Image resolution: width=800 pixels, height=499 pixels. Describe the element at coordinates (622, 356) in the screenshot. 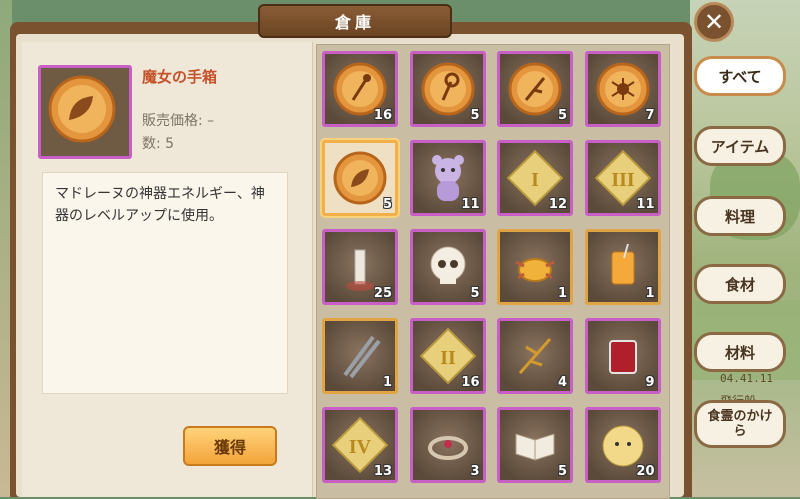

I see `inventory-slot: 9` at that location.